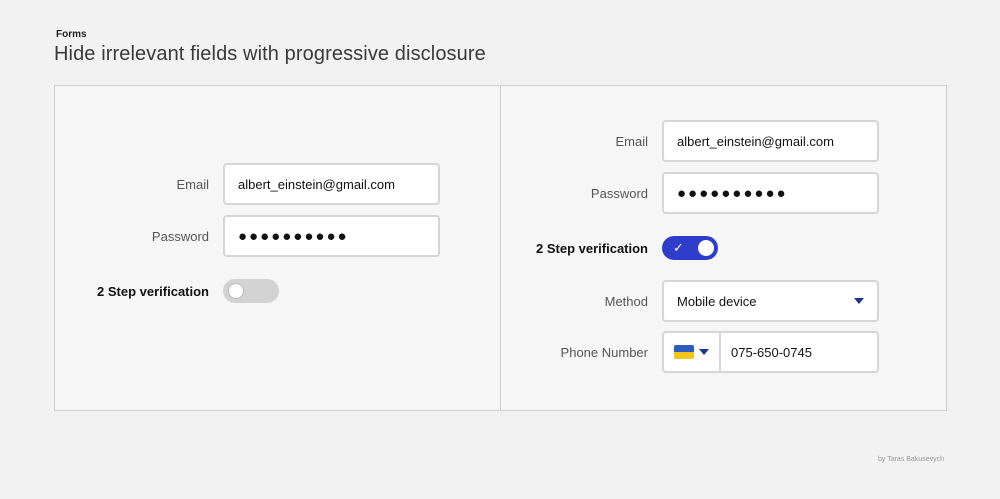 The width and height of the screenshot is (1000, 499). What do you see at coordinates (251, 291) in the screenshot?
I see `two-step-toggle` at bounding box center [251, 291].